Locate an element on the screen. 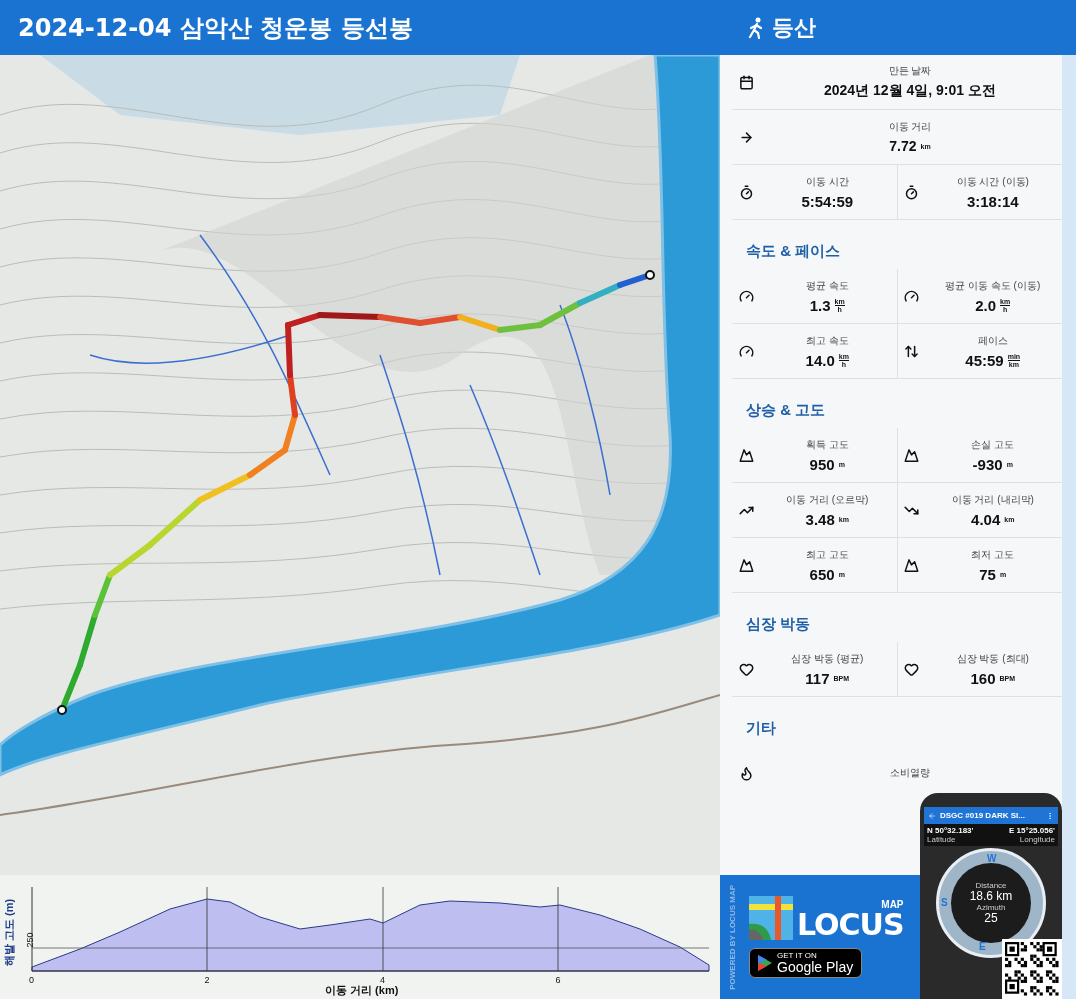 Image resolution: width=1076 pixels, height=999 pixels. qr-code is located at coordinates (1032, 969).